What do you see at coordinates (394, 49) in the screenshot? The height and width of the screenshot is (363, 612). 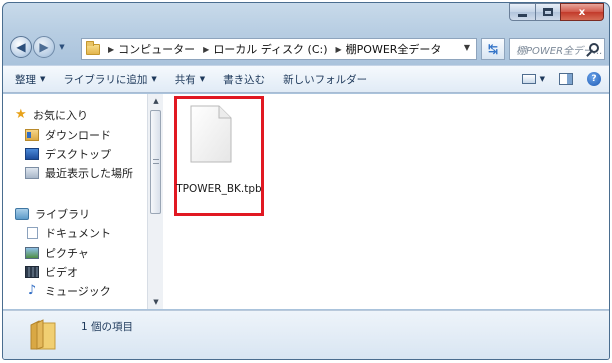 I see `breadcrumb-current-folder: 棚POWER全データ` at bounding box center [394, 49].